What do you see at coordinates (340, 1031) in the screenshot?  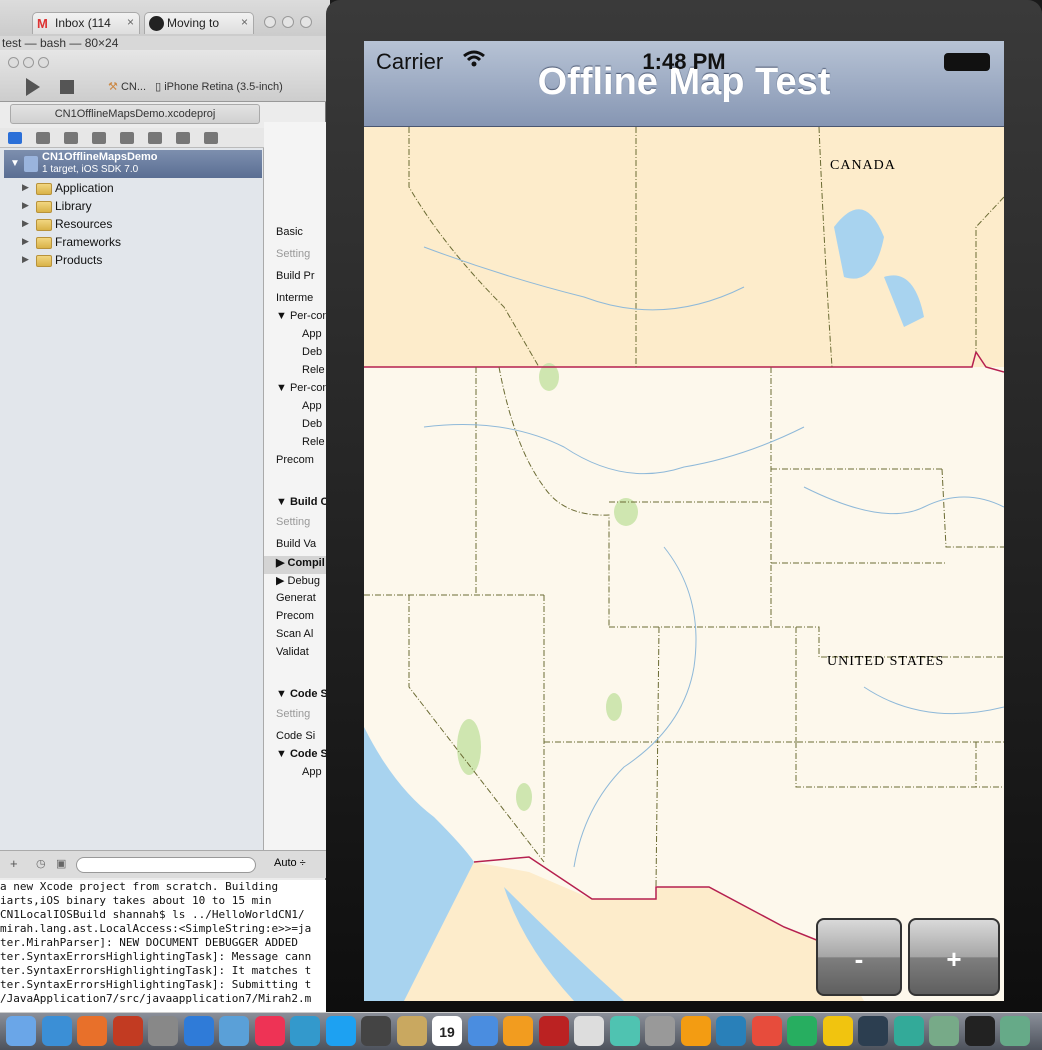 I see `skype-icon` at bounding box center [340, 1031].